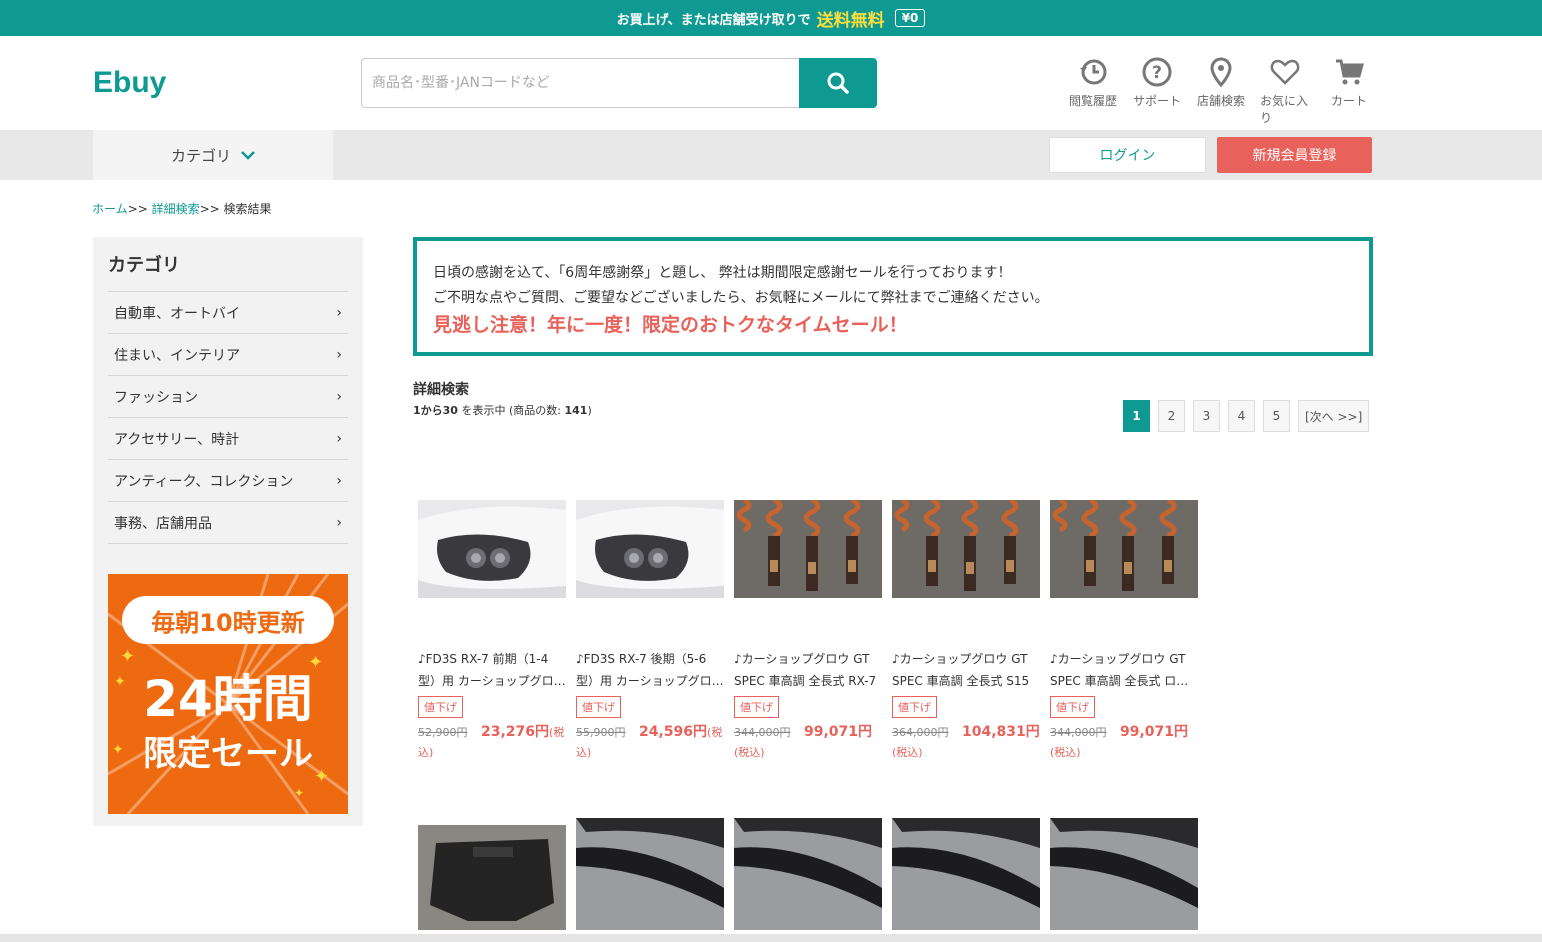 Image resolution: width=1542 pixels, height=942 pixels. Describe the element at coordinates (771, 938) in the screenshot. I see `bottom-scroll-strip` at that location.